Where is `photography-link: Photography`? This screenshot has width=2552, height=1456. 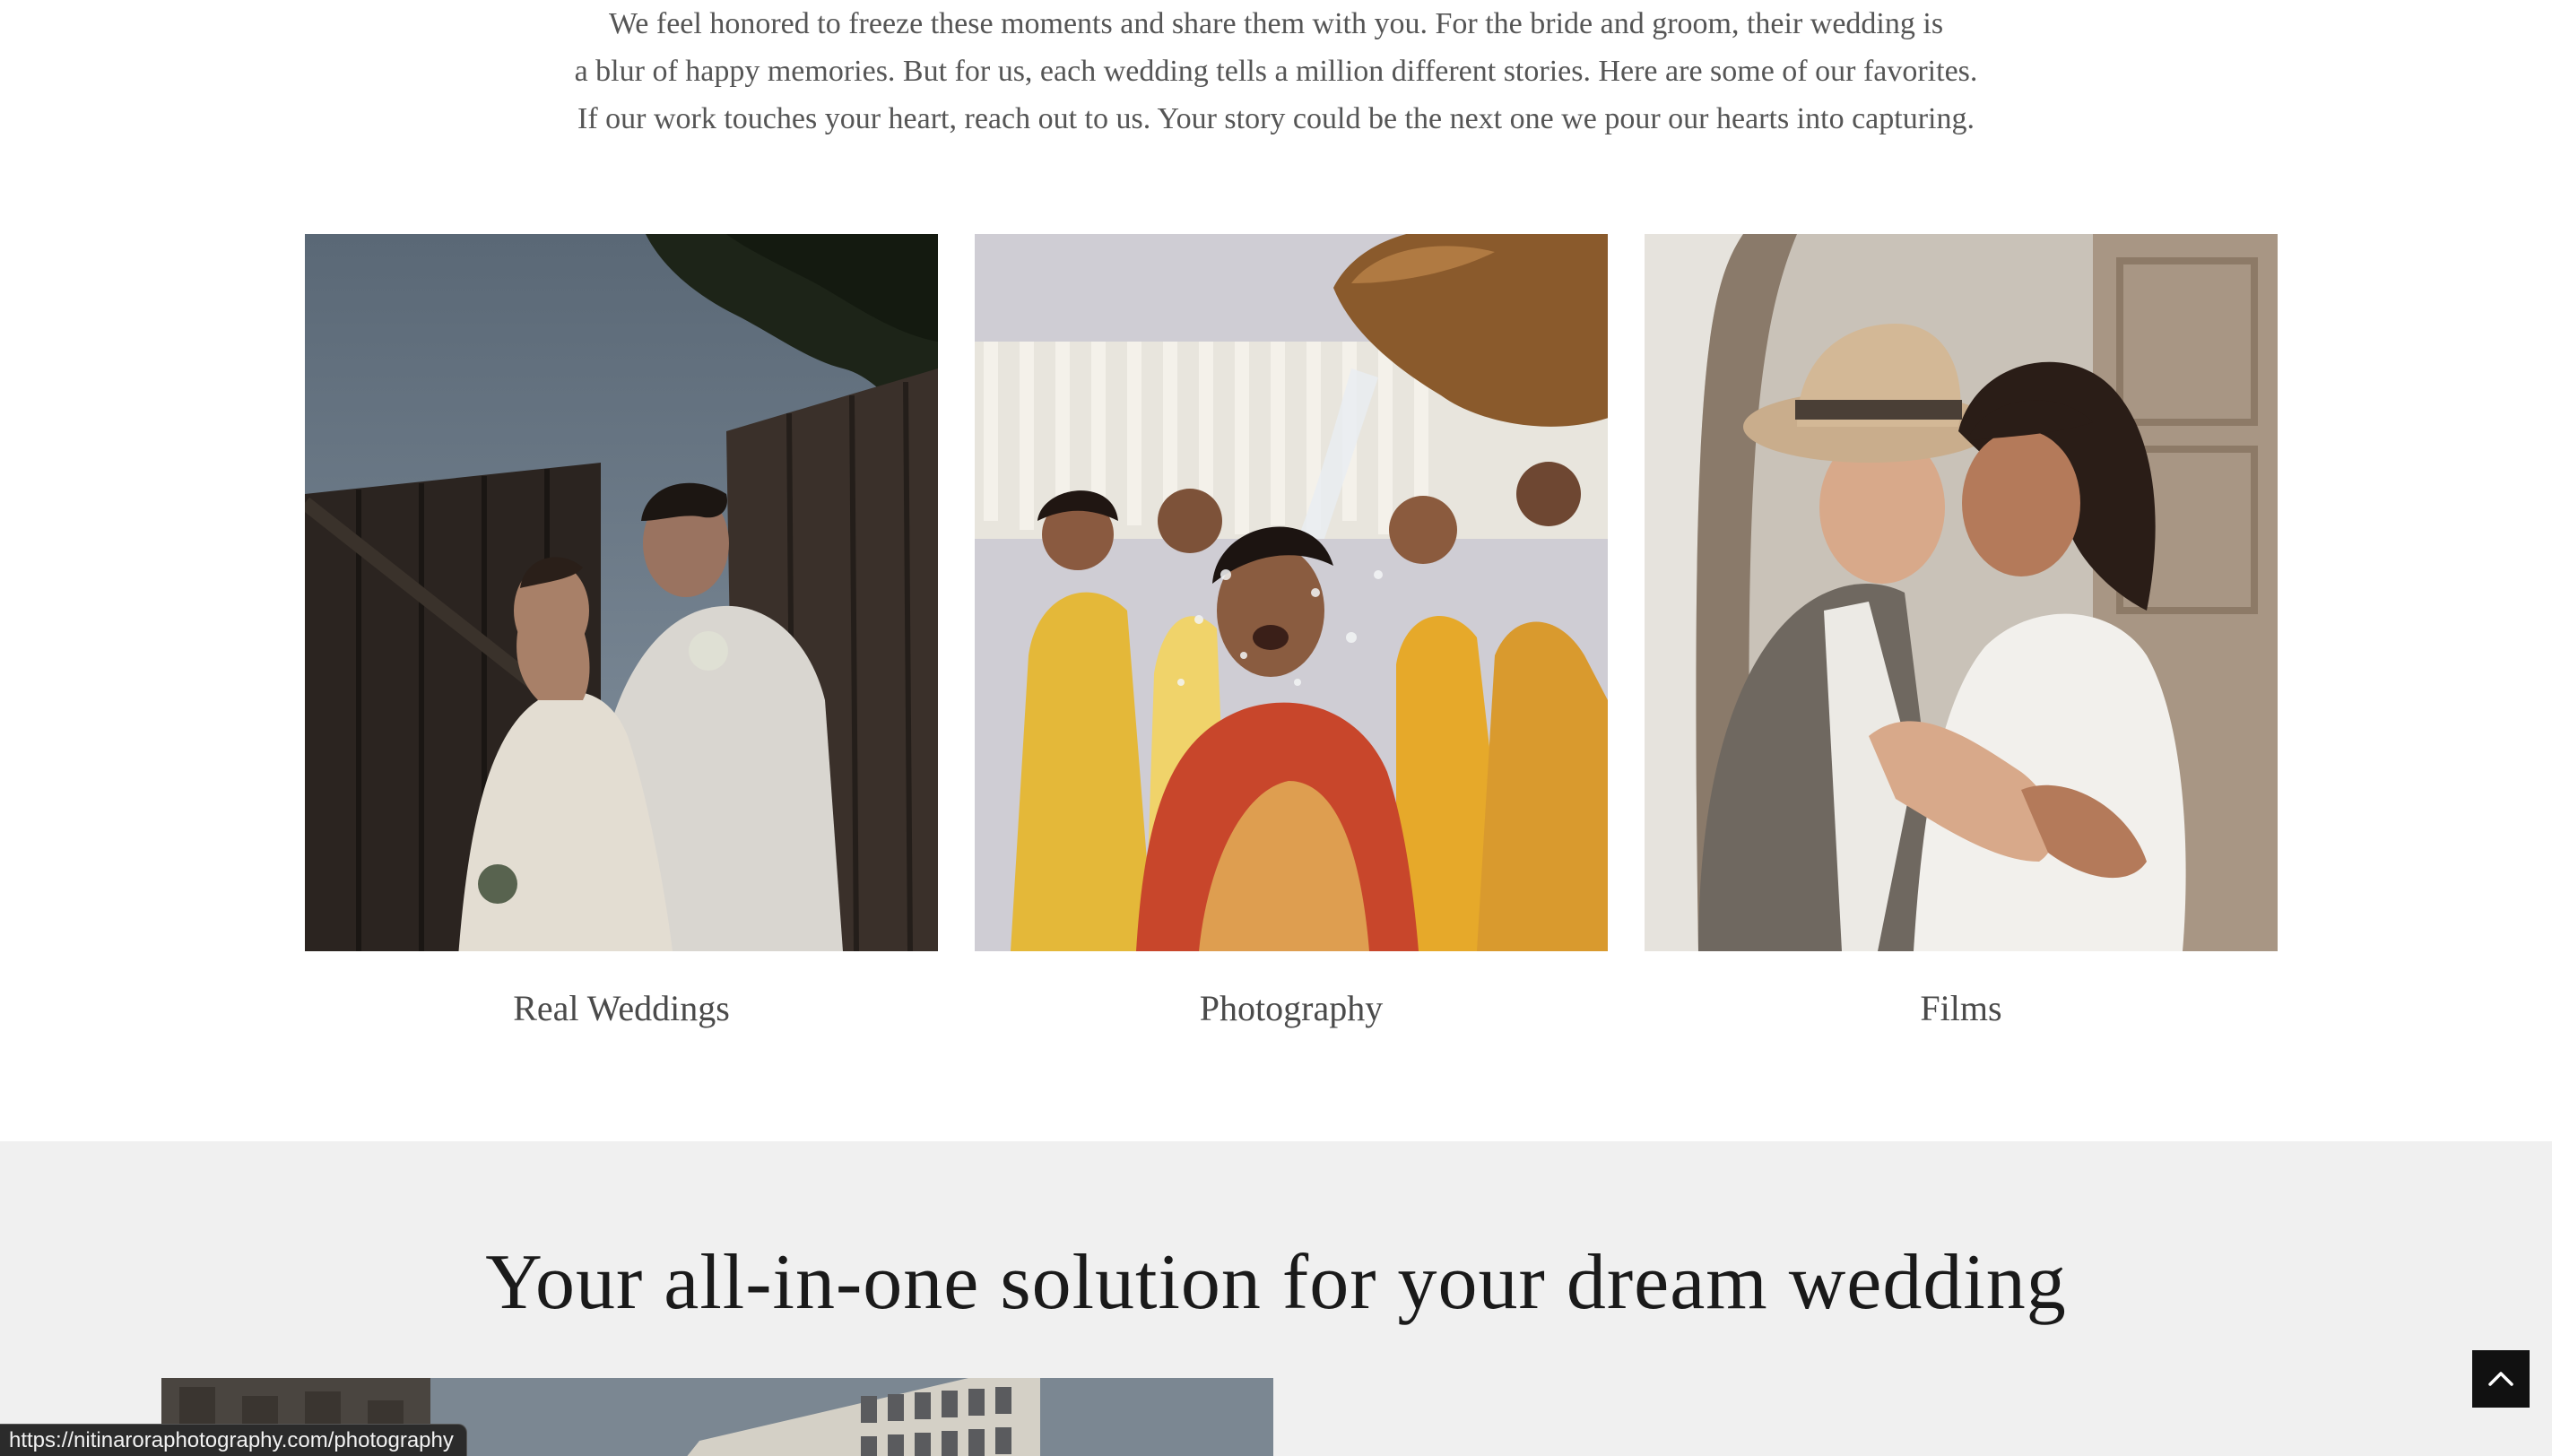 photography-link: Photography is located at coordinates (1291, 1008).